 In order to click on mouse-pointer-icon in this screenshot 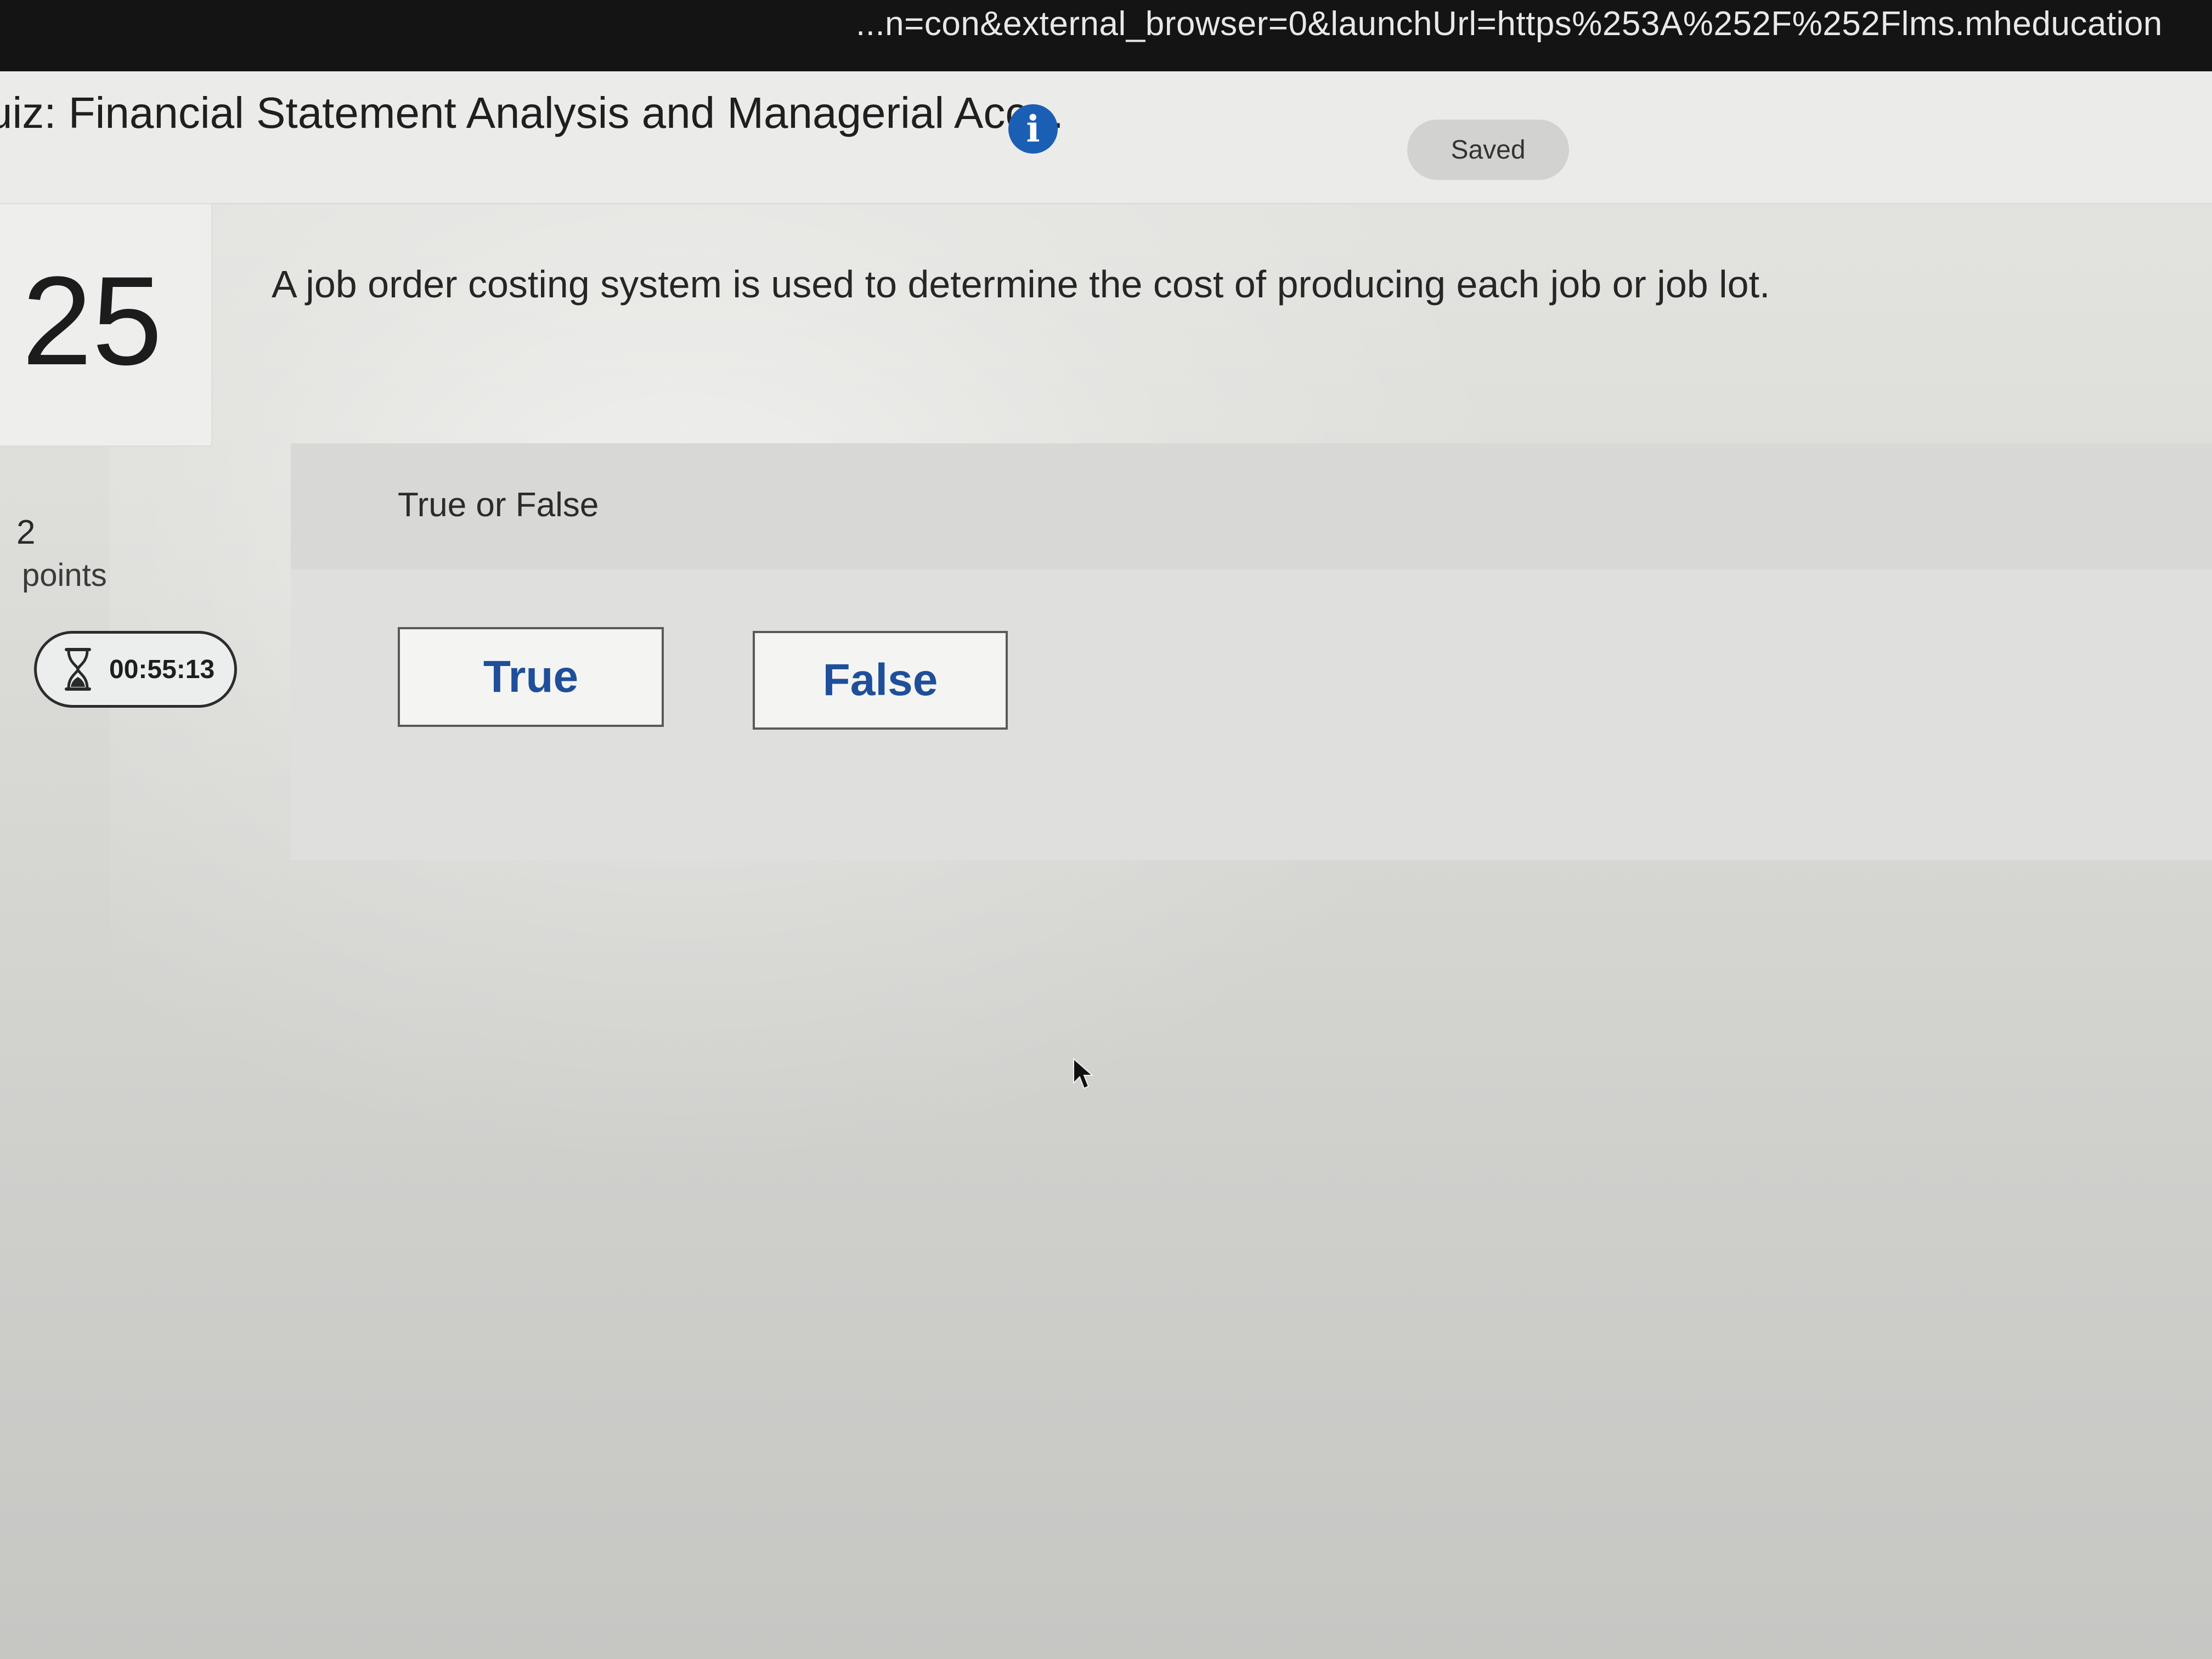, I will do `click(1083, 1074)`.